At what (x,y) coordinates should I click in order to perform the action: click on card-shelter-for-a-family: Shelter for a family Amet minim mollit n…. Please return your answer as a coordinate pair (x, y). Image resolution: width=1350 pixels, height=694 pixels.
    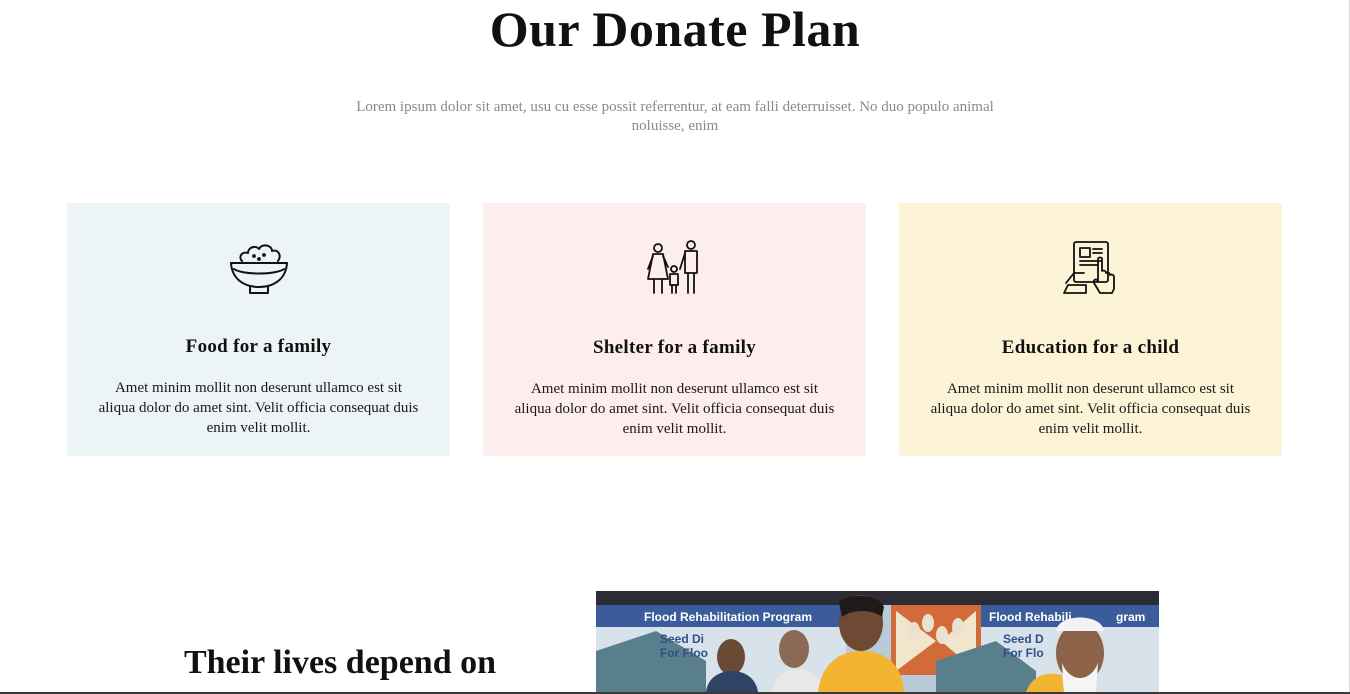
    Looking at the image, I should click on (674, 329).